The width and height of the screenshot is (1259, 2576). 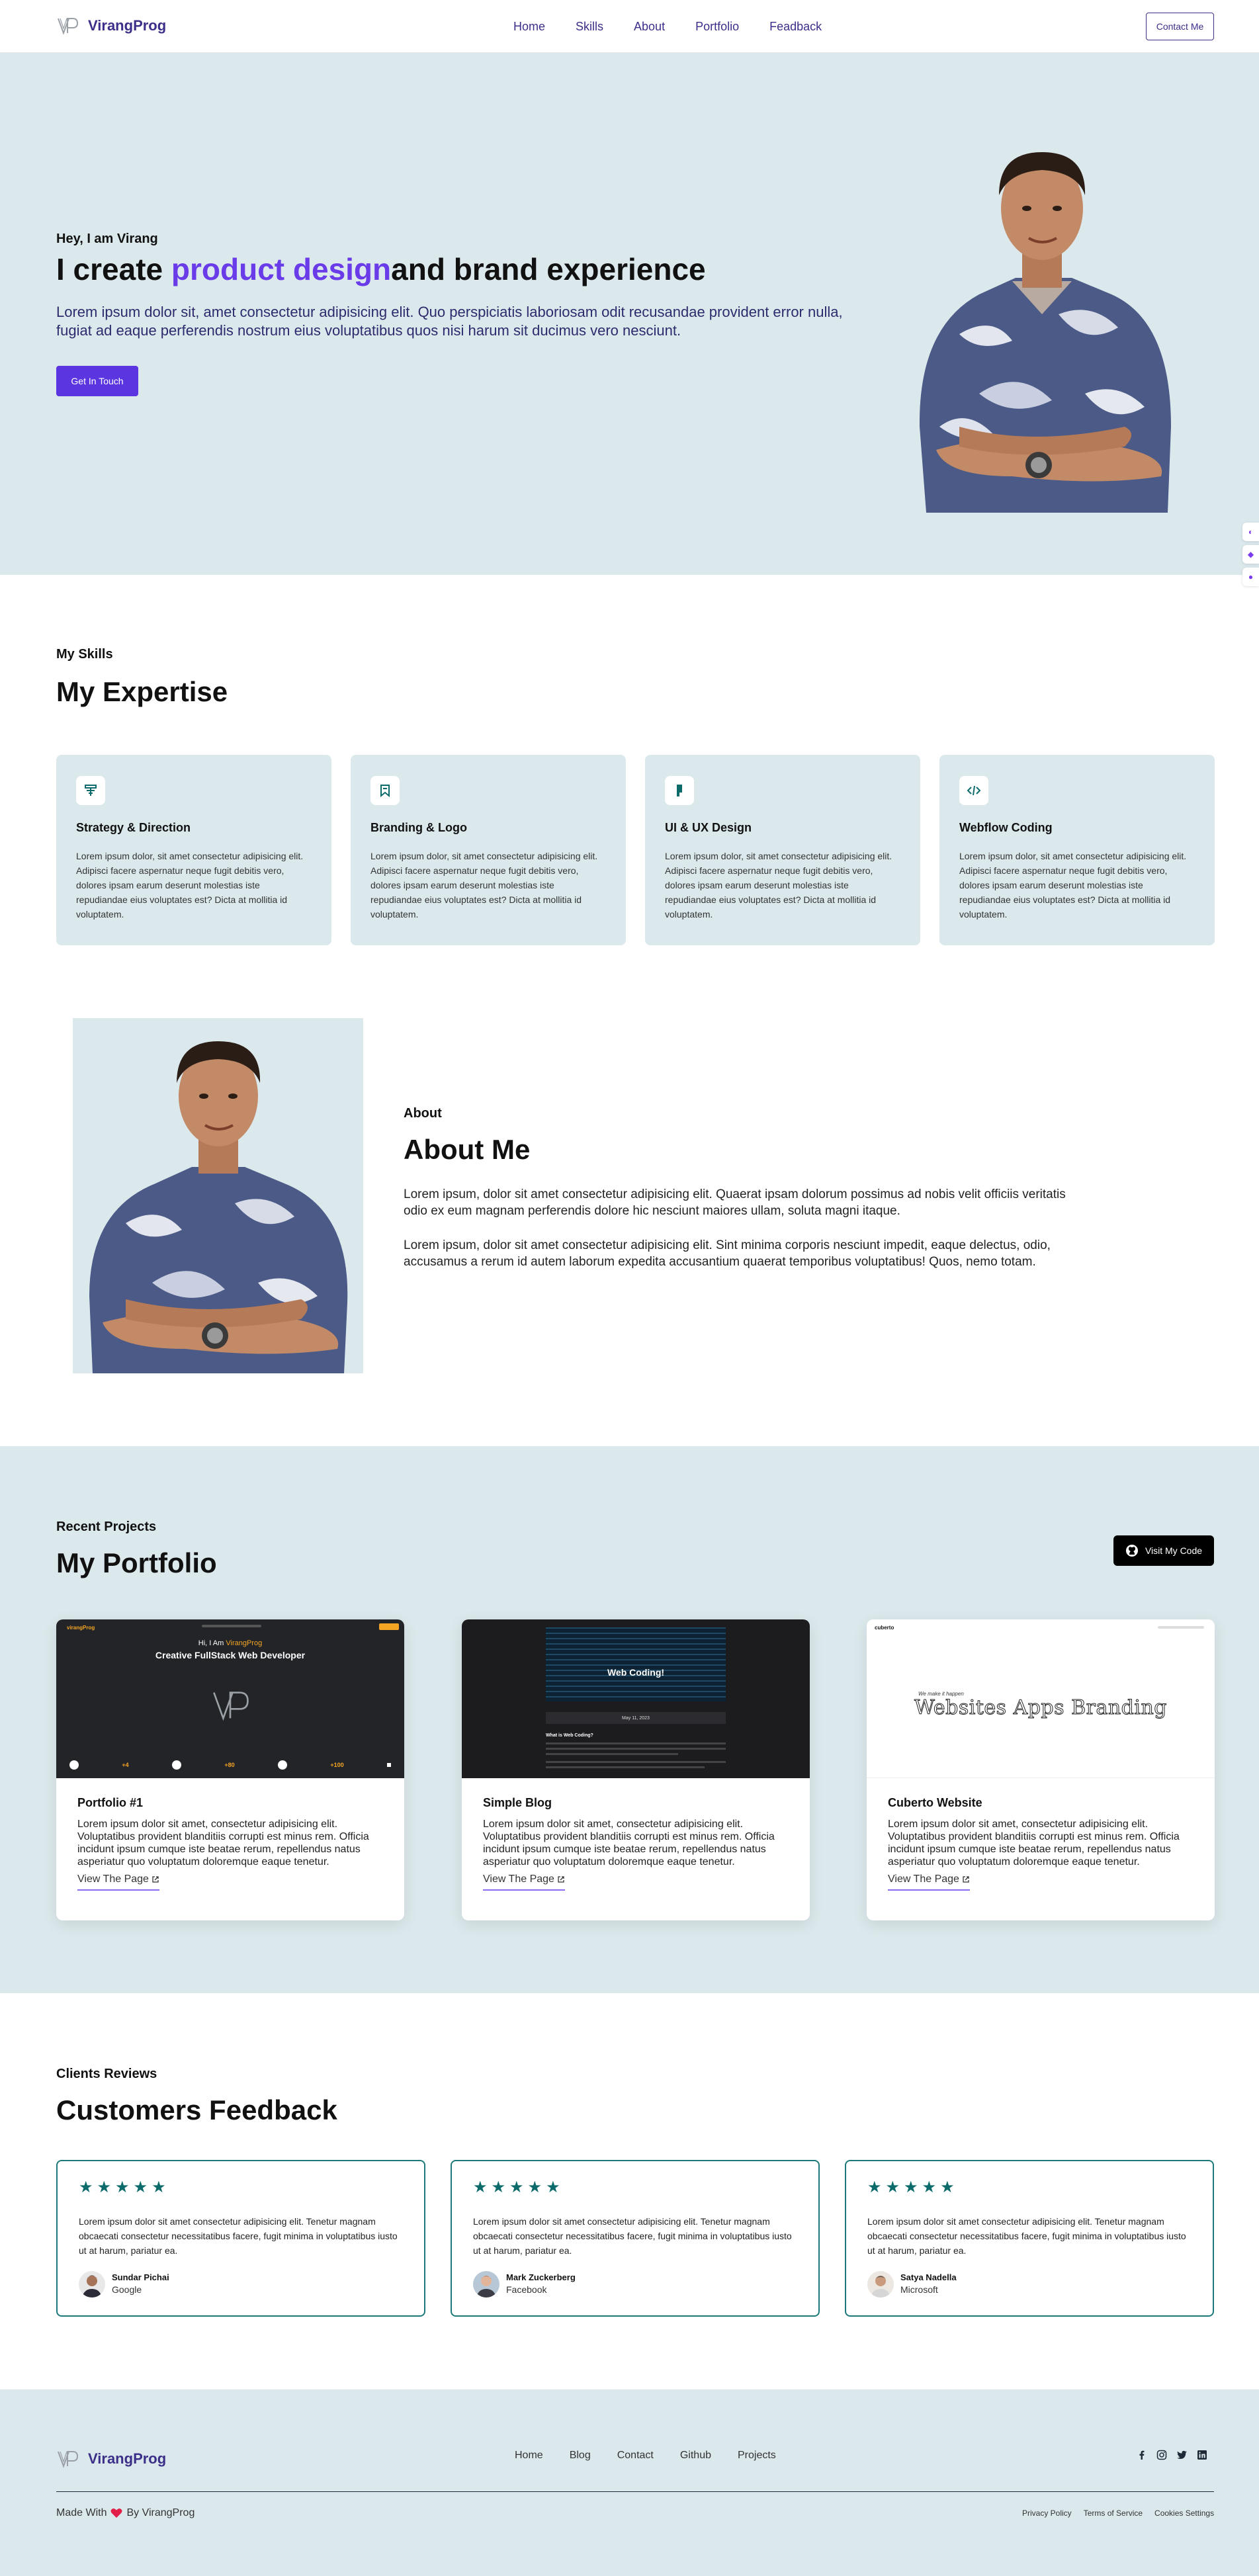 I want to click on about-portrait-image, so click(x=218, y=1207).